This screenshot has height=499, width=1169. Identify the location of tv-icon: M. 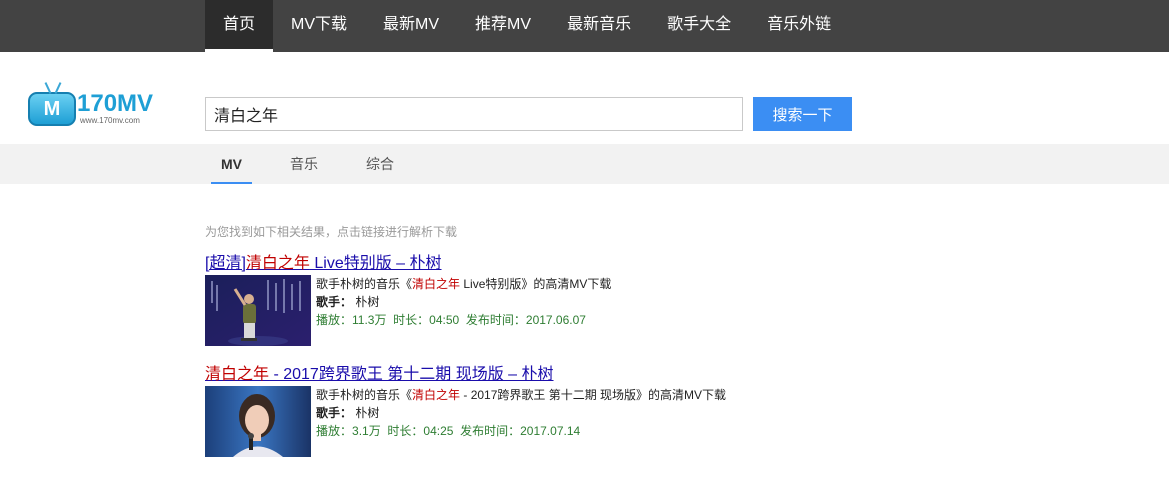
(52, 104).